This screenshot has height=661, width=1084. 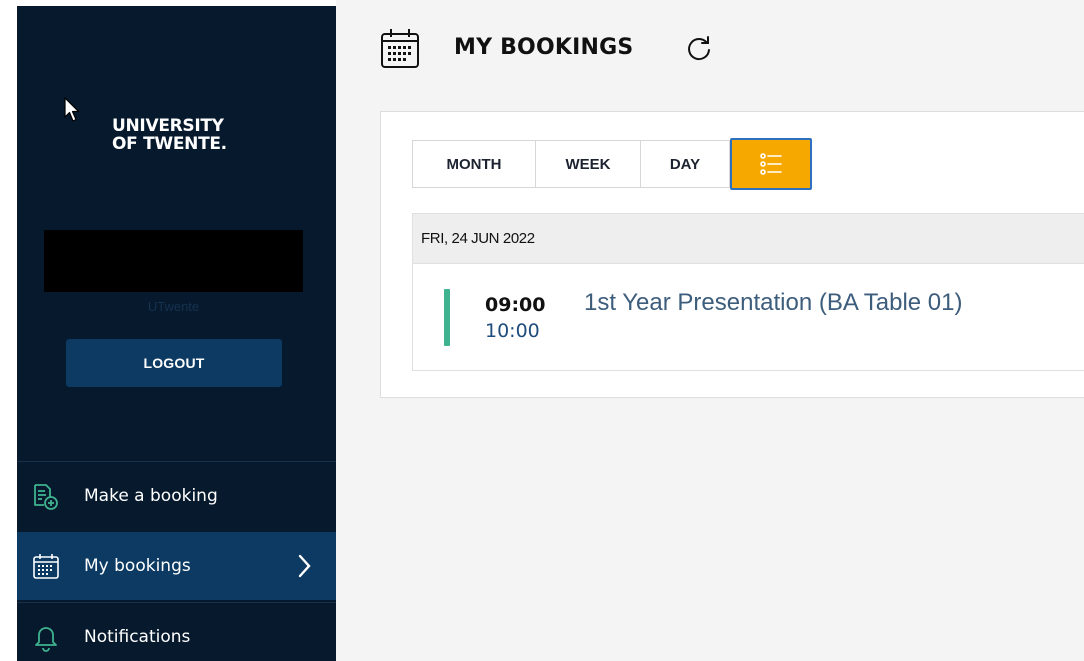 I want to click on logo-line-2: OF TWENTE., so click(x=169, y=144).